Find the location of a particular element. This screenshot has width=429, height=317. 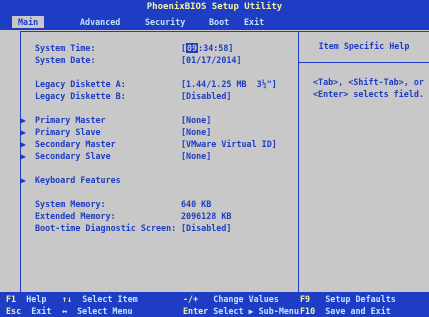

key-hint-esc: Esc Exit is located at coordinates (29, 311).